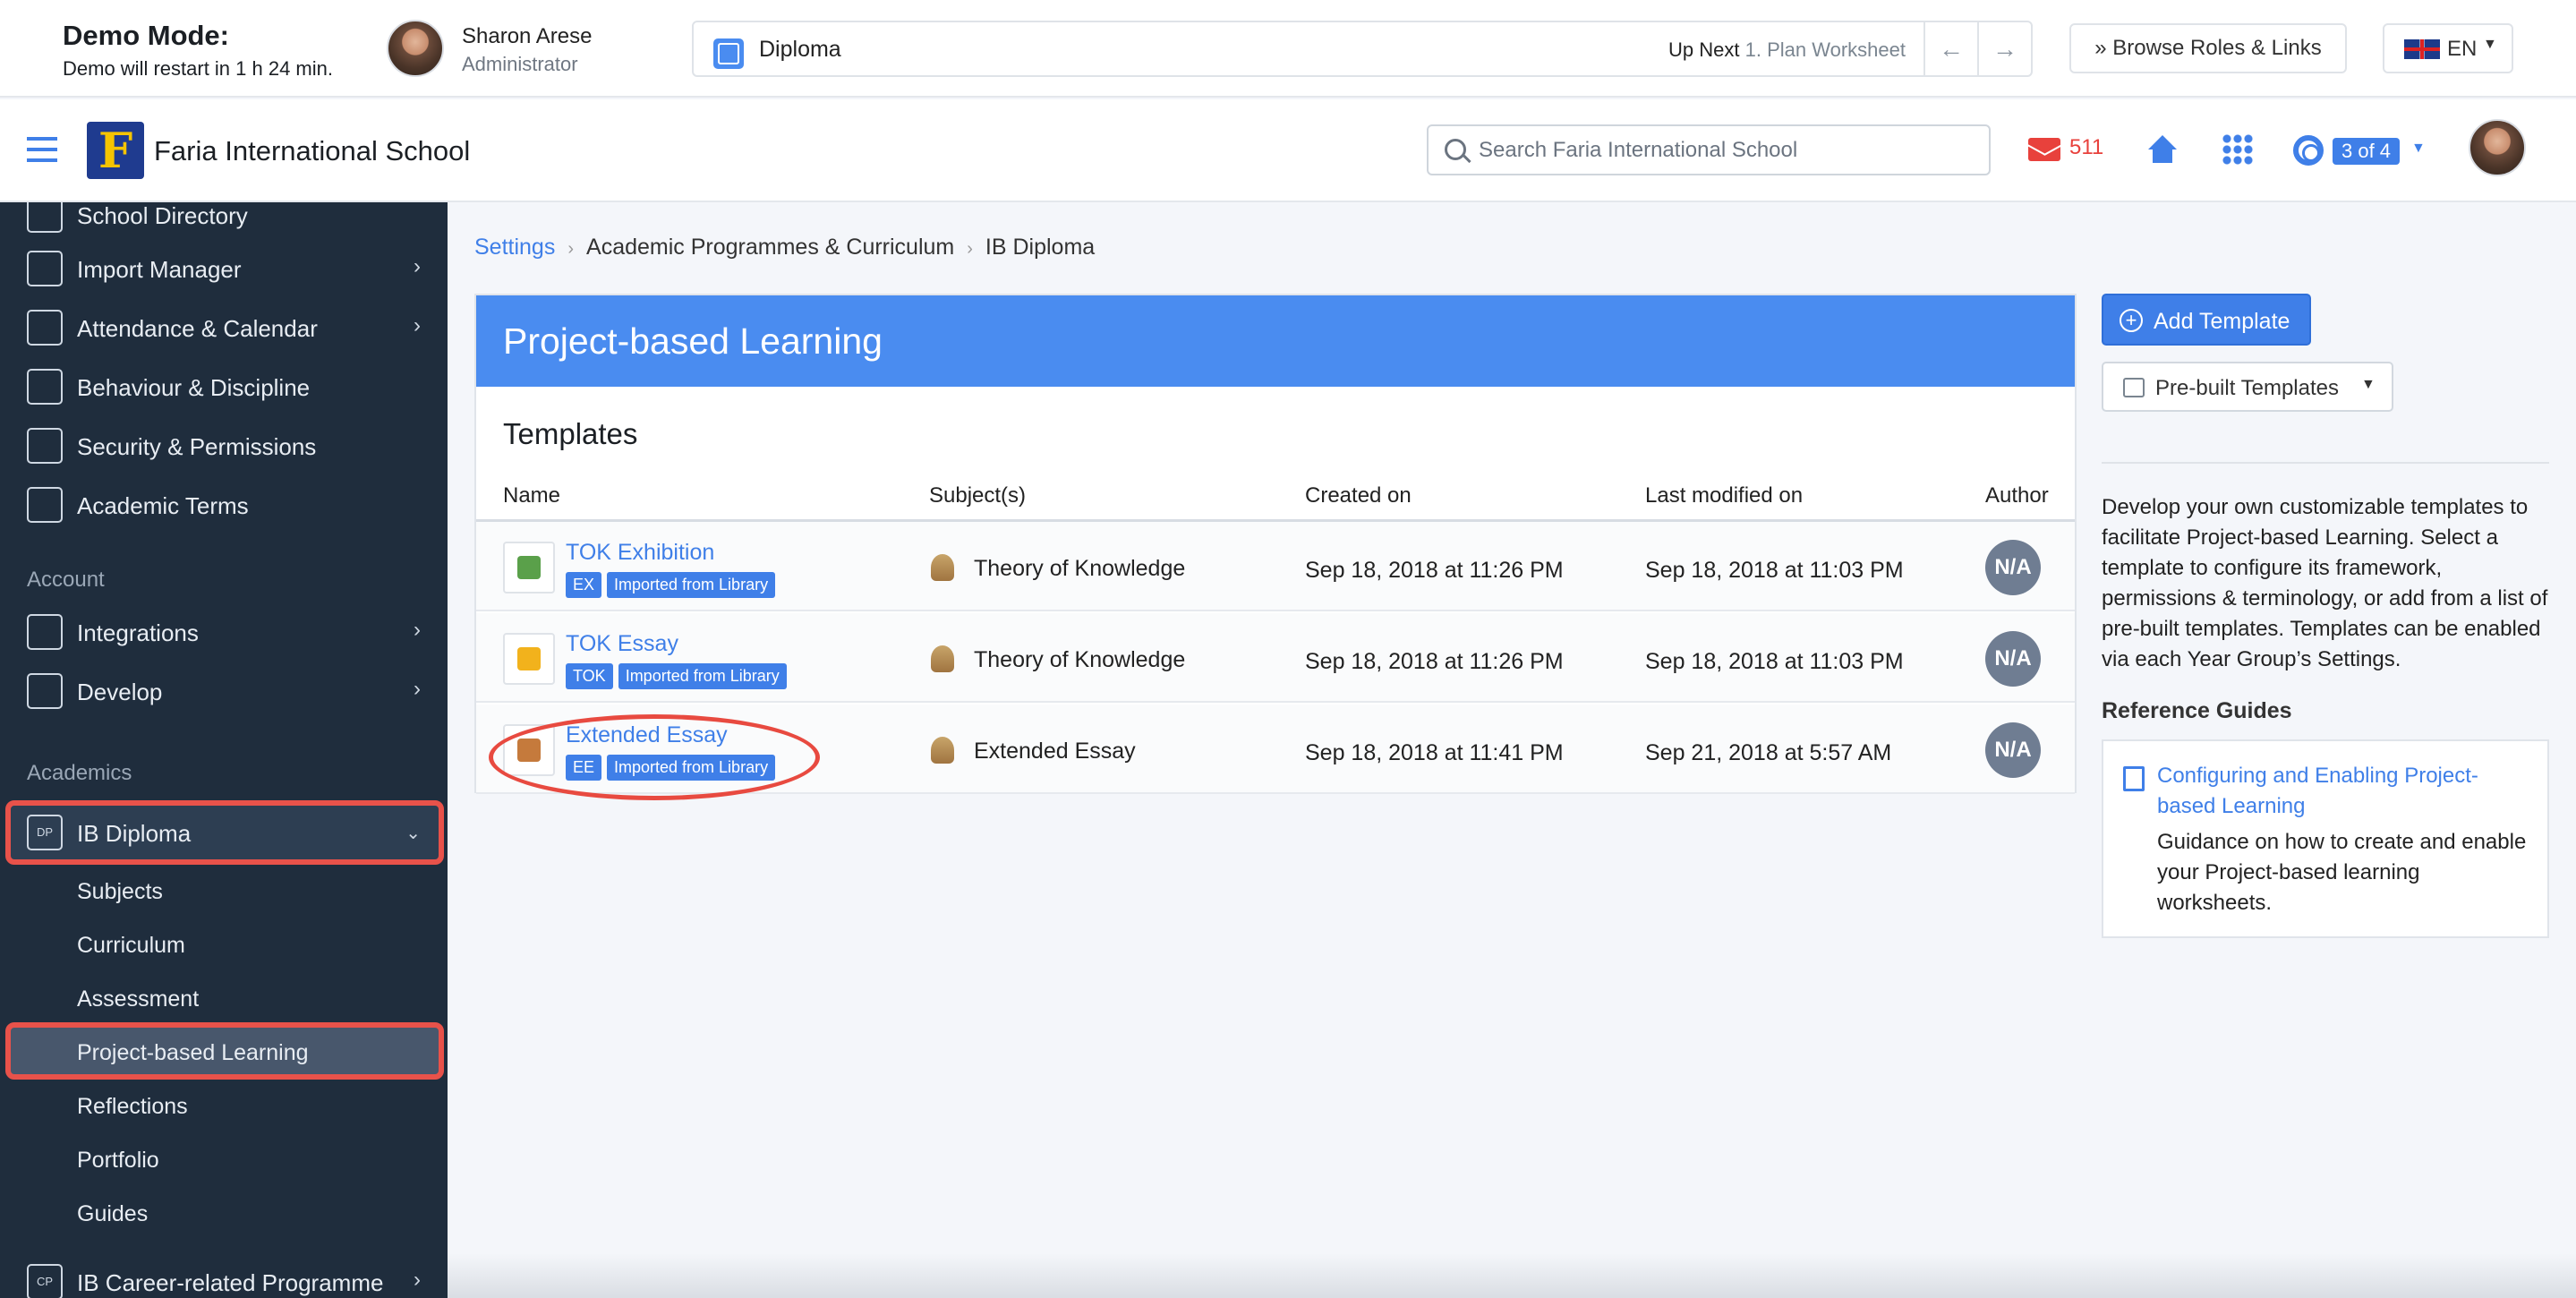  What do you see at coordinates (120, 892) in the screenshot?
I see `sidebar-subitem-subjects: Subjects` at bounding box center [120, 892].